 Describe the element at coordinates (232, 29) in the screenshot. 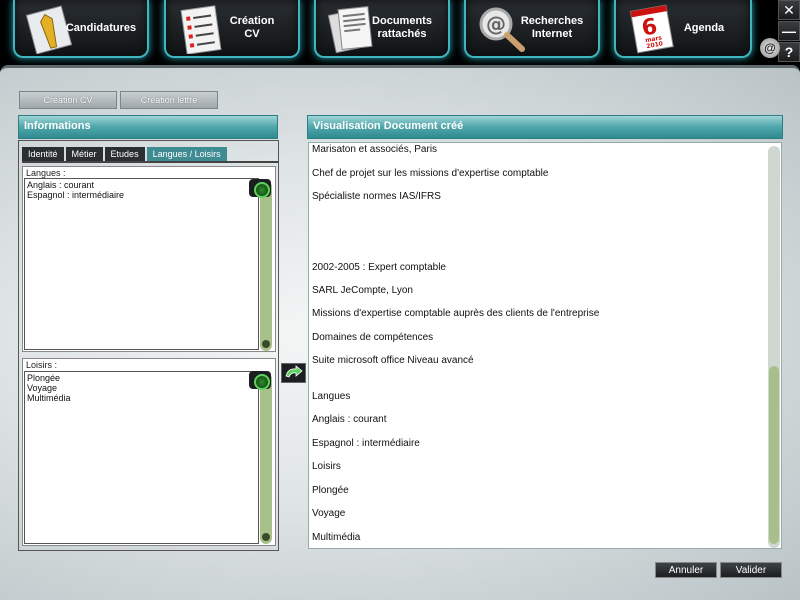

I see `nav-creation-cv-button: Création CV` at that location.